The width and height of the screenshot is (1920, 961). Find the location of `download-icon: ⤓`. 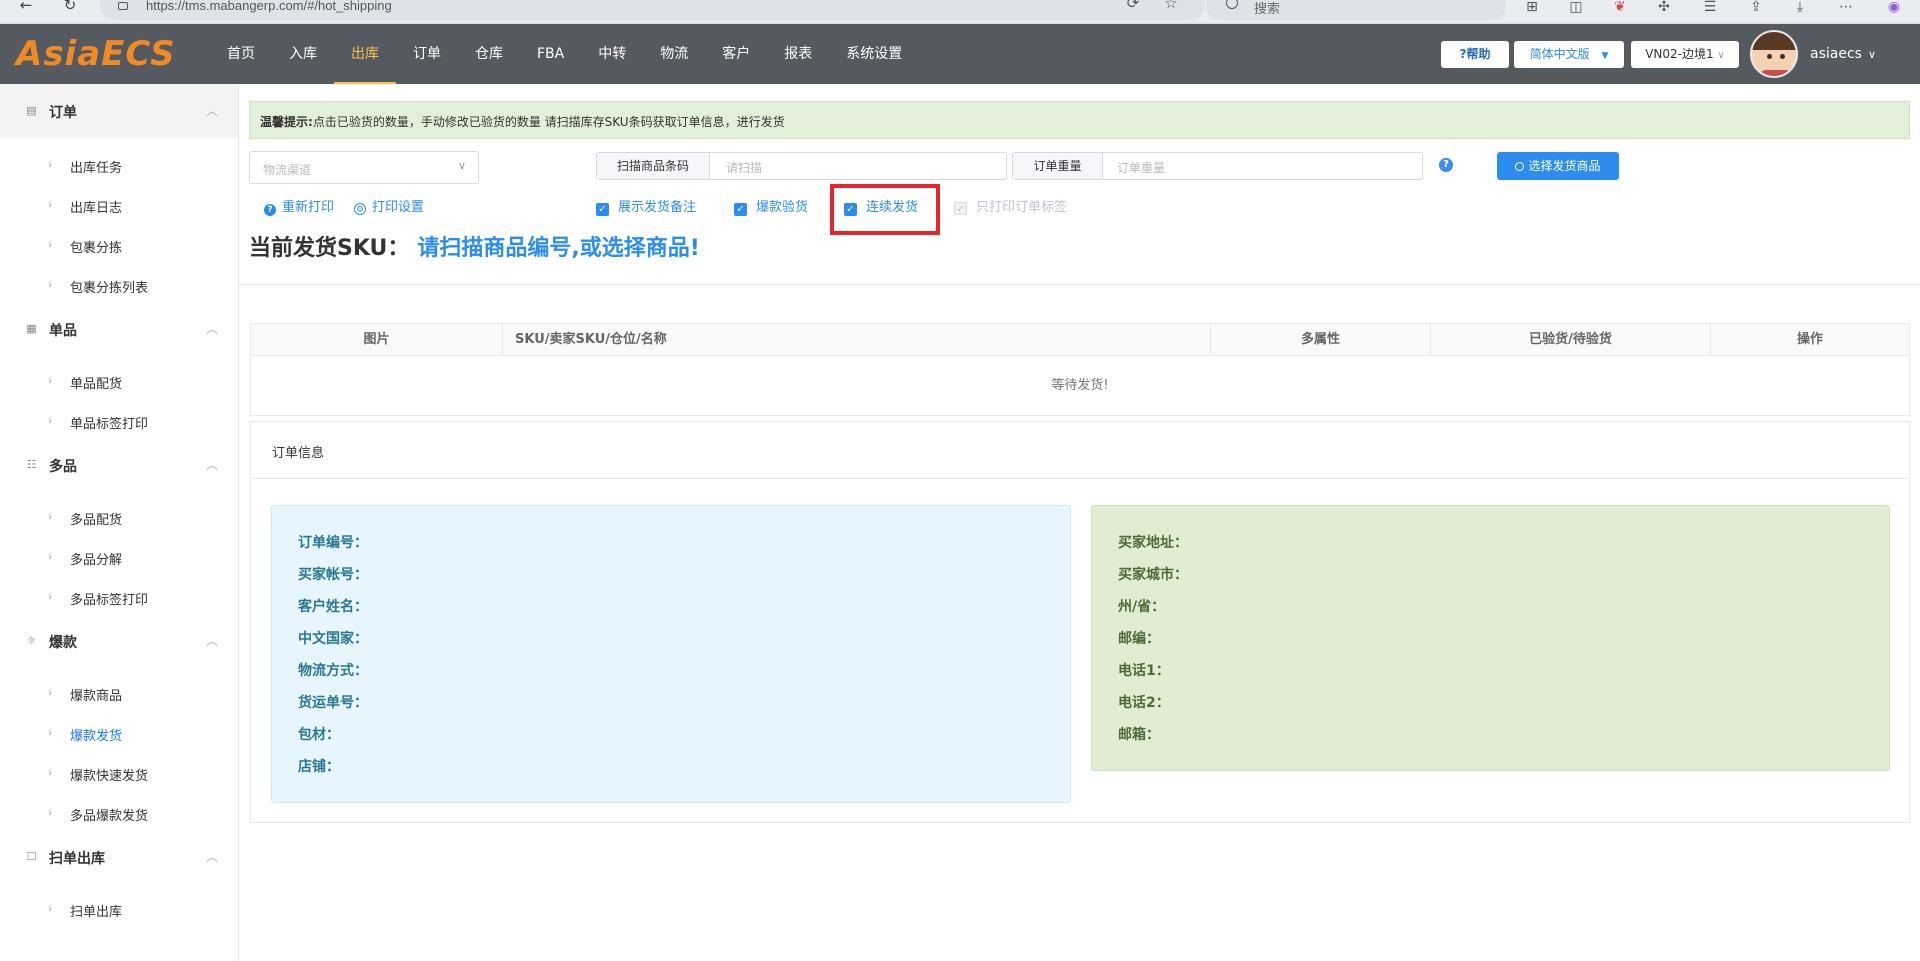

download-icon: ⤓ is located at coordinates (1800, 9).